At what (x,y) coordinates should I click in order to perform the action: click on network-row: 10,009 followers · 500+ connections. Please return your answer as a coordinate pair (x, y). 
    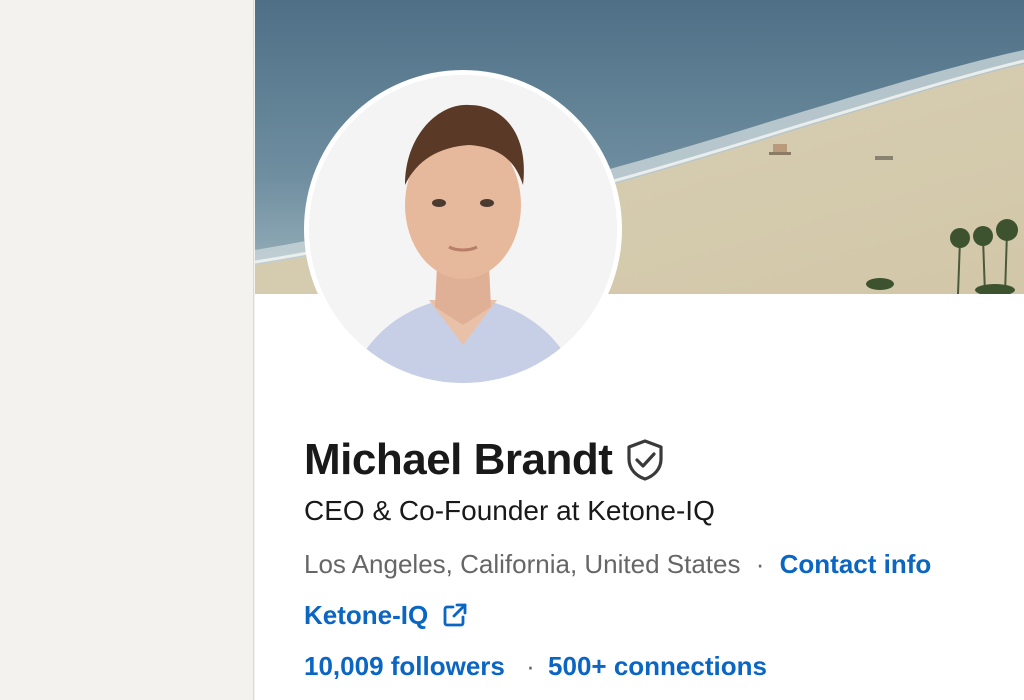
    Looking at the image, I should click on (535, 666).